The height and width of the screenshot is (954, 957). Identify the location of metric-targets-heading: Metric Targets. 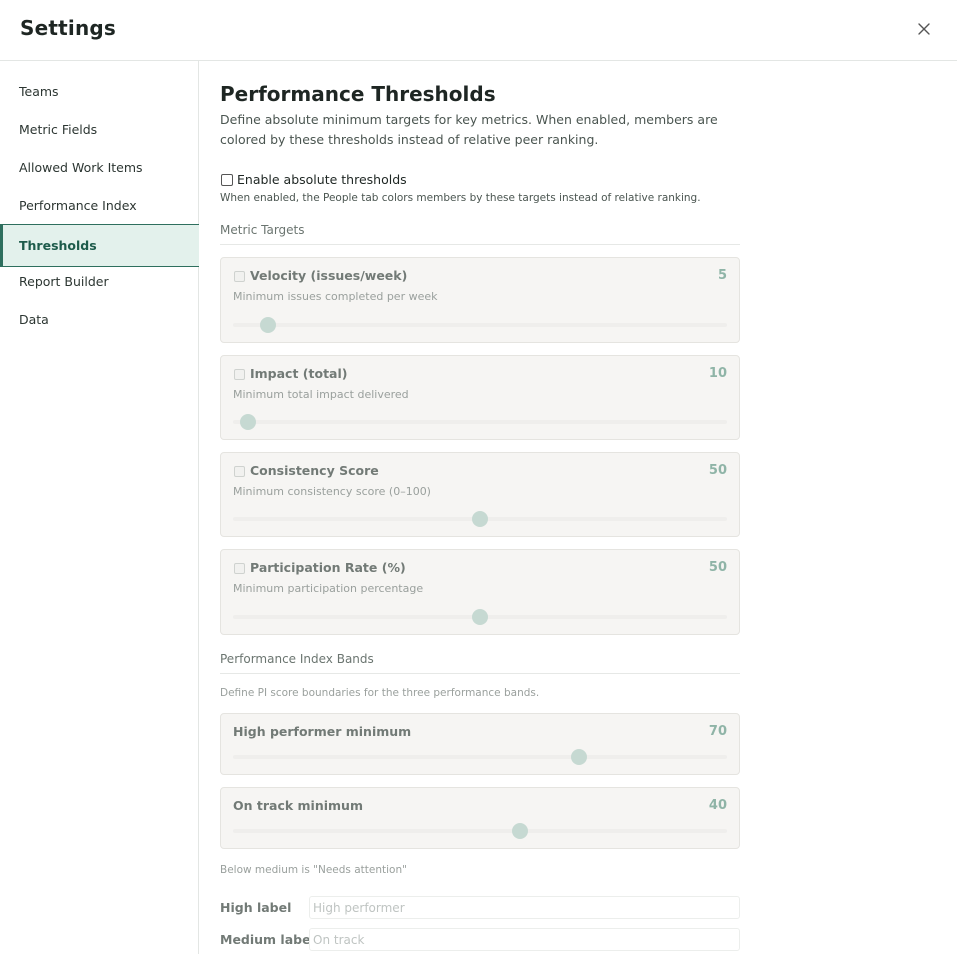
(480, 234).